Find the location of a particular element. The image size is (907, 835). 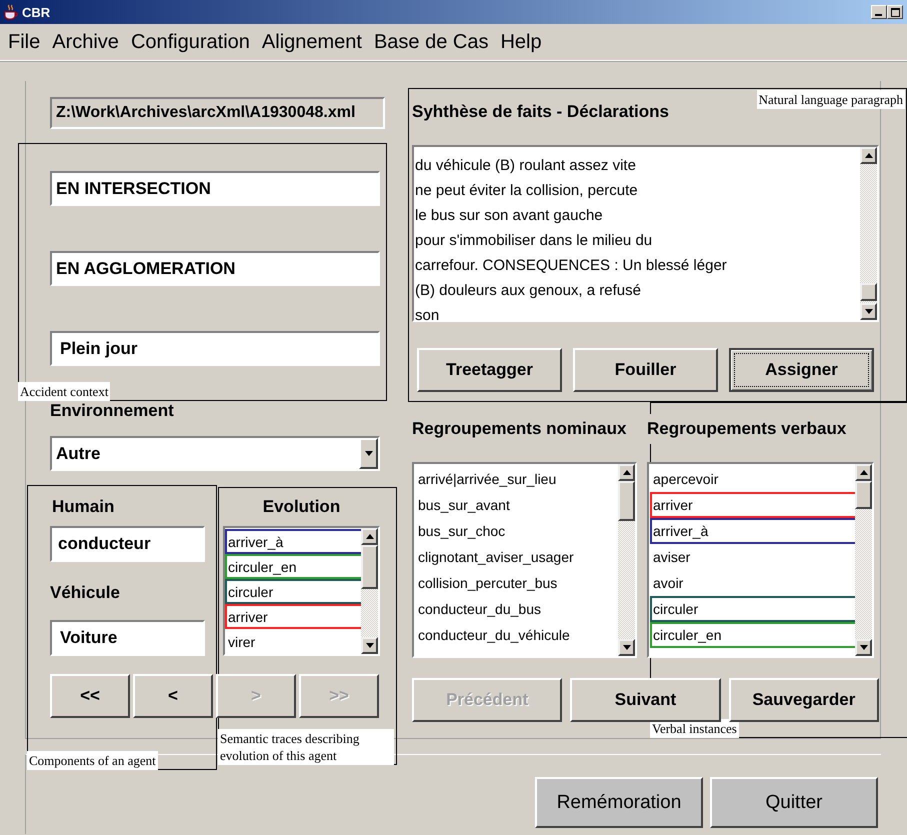

action-button: Remémoration is located at coordinates (619, 802).